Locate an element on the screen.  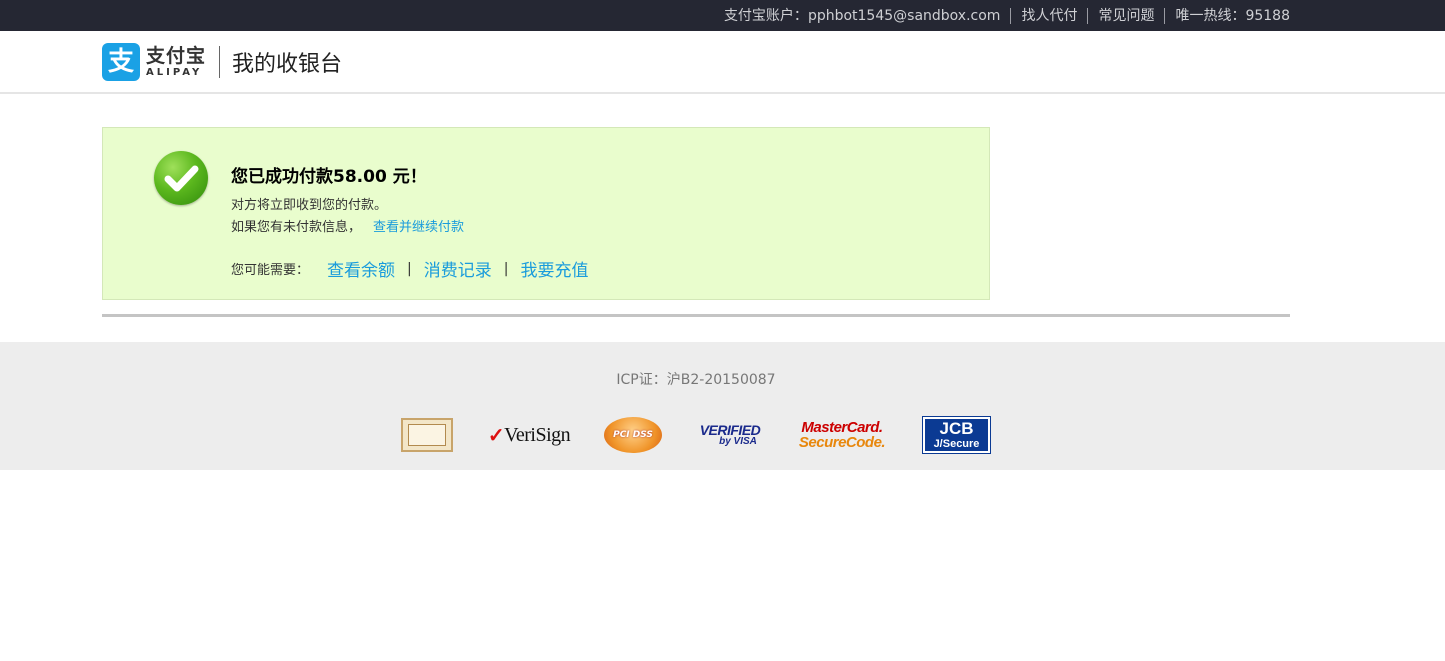
success-message: 对方将立即收到您的付款。 is located at coordinates (309, 205).